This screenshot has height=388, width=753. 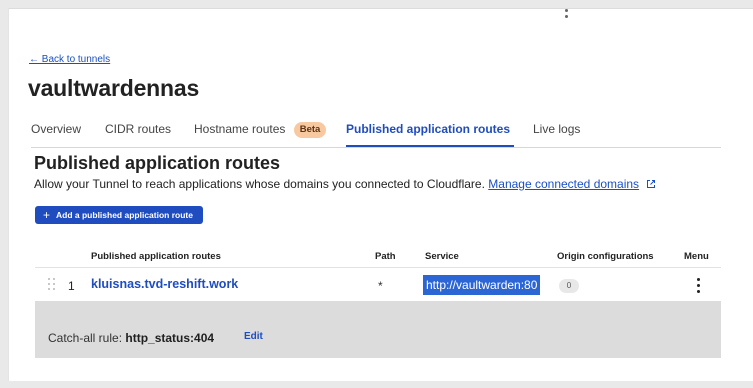 I want to click on beta-badge: Beta, so click(x=310, y=130).